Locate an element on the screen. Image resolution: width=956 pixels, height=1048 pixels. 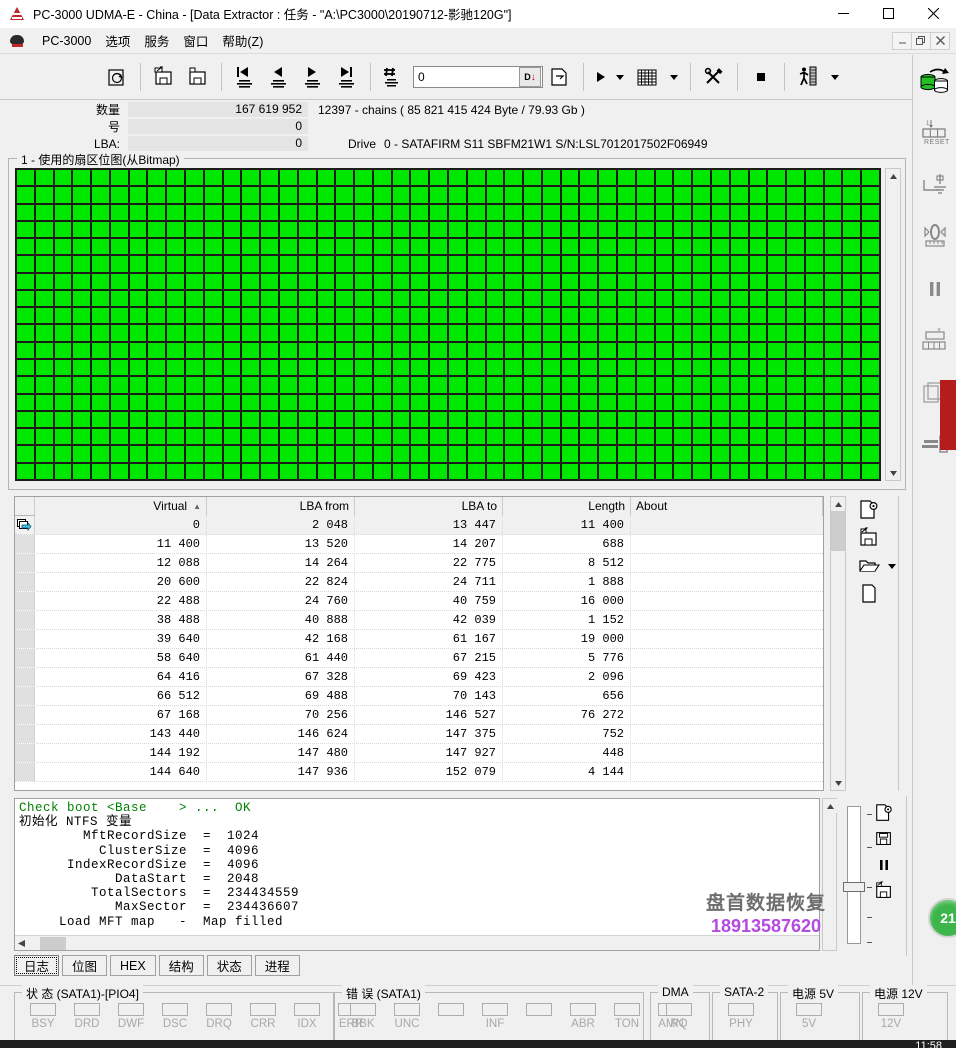
table-row: 38 488 40 888 42 039 1 152 is located at coordinates (419, 620).